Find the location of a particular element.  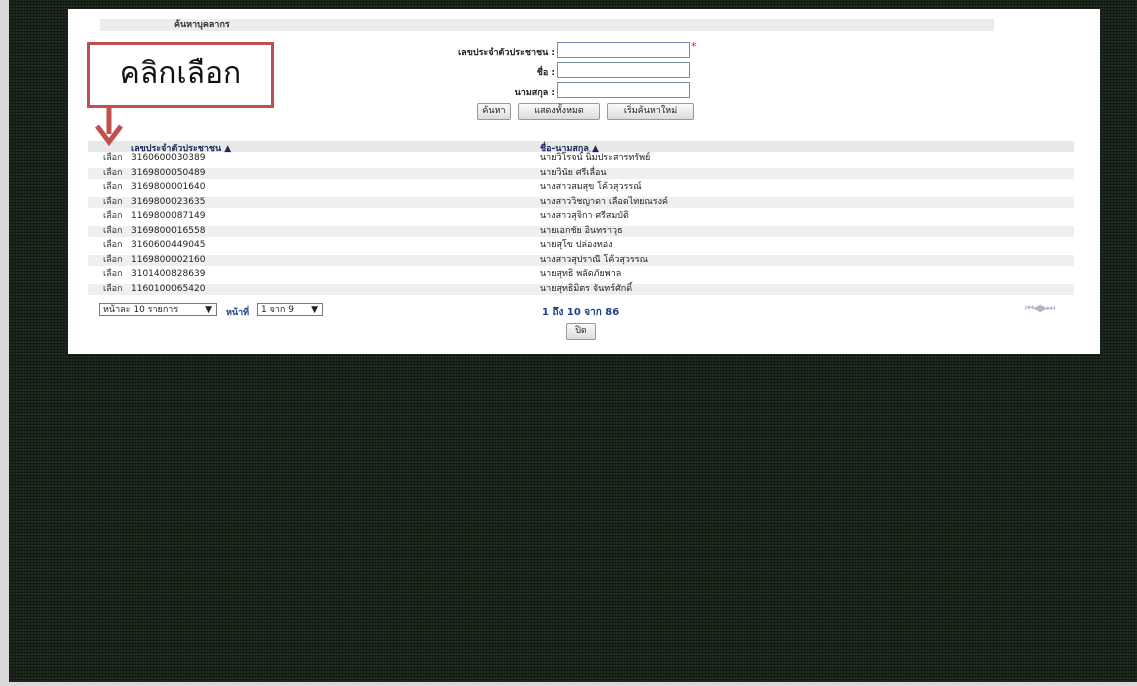

citizen-id-cell: 3101400828639 is located at coordinates (168, 274).